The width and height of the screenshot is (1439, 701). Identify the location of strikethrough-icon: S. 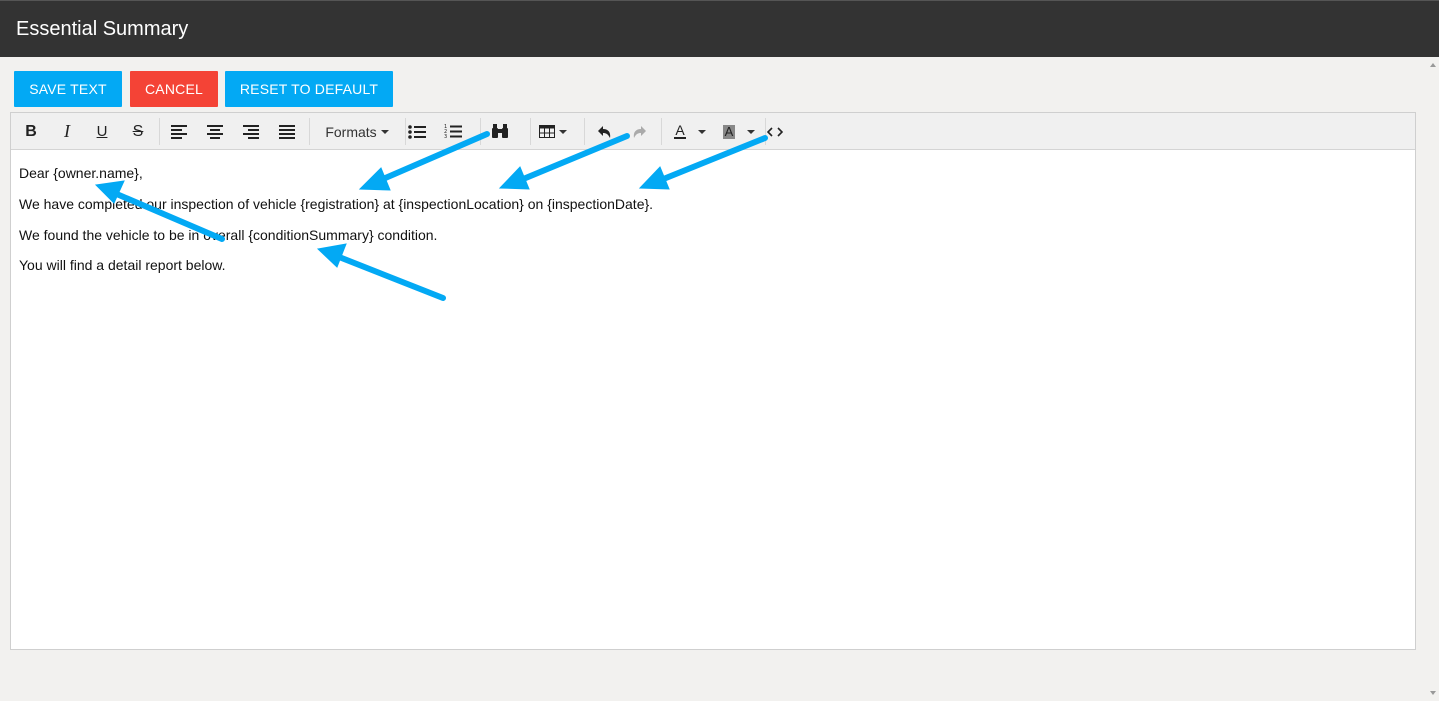
(138, 131).